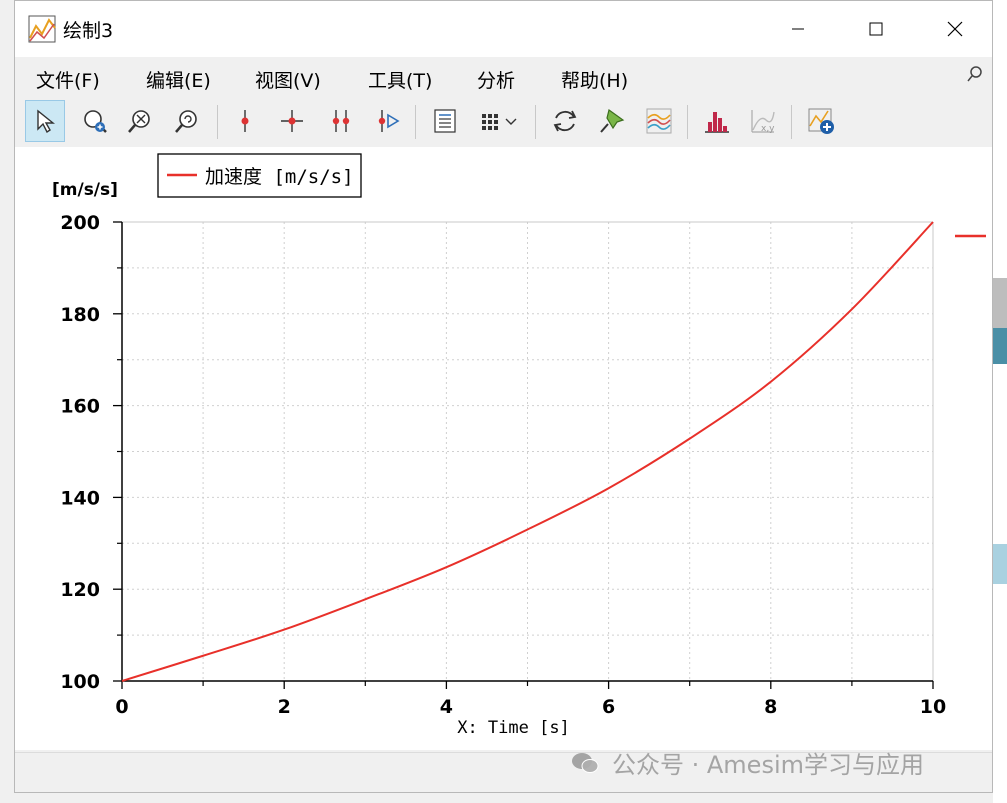  Describe the element at coordinates (975, 74) in the screenshot. I see `dock-pin-icon` at that location.